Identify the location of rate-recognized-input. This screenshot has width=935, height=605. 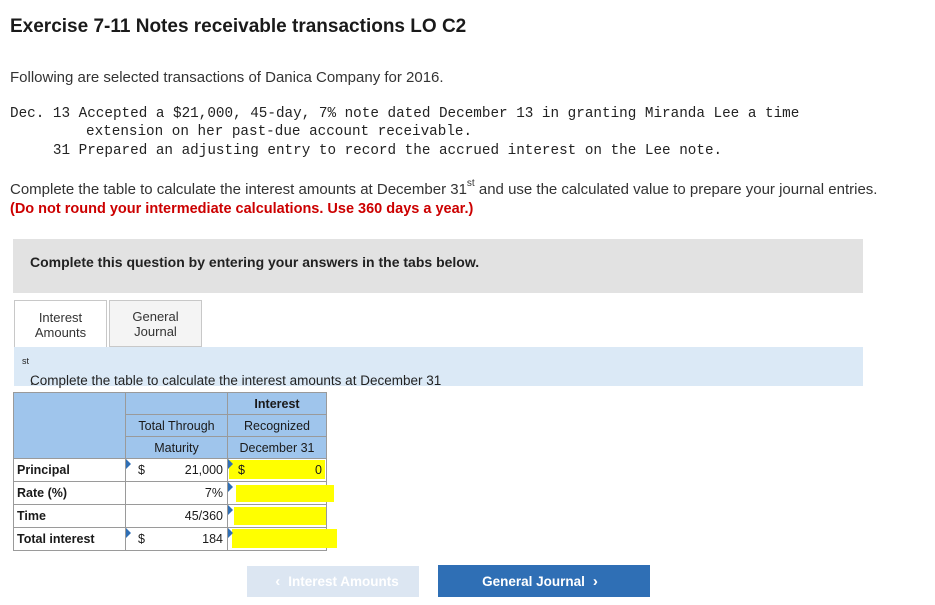
(280, 493).